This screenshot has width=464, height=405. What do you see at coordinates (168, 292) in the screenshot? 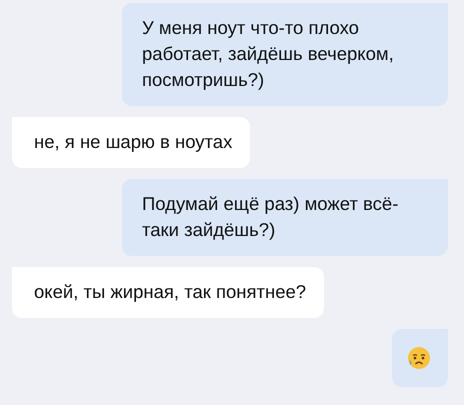
I see `message-bubble: окей, ты жирная, так понятнее?` at bounding box center [168, 292].